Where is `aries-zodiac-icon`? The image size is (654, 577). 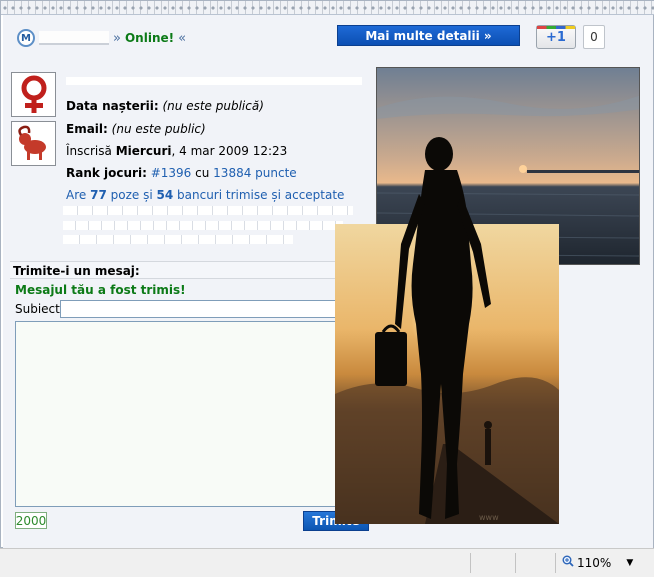 aries-zodiac-icon is located at coordinates (33, 143).